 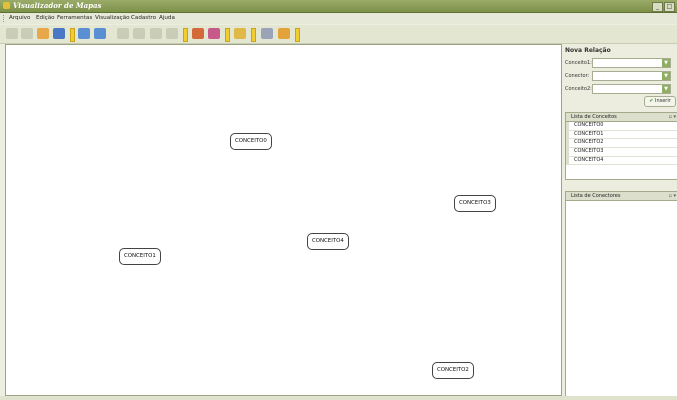 I want to click on list-item: CONCEITO2, so click(x=621, y=144).